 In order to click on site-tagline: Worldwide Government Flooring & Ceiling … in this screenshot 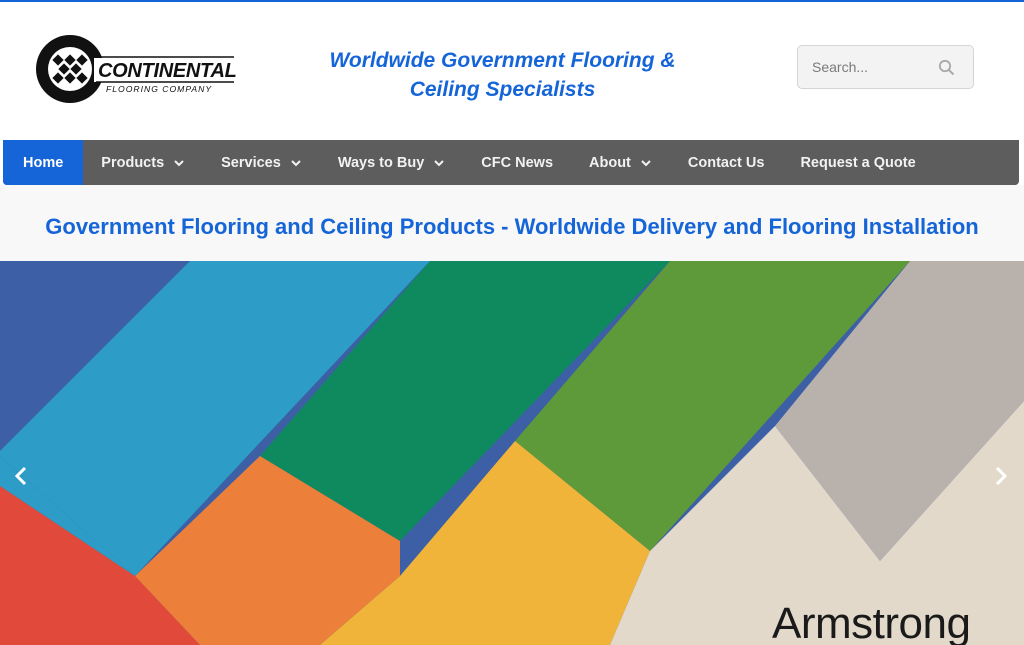, I will do `click(502, 75)`.